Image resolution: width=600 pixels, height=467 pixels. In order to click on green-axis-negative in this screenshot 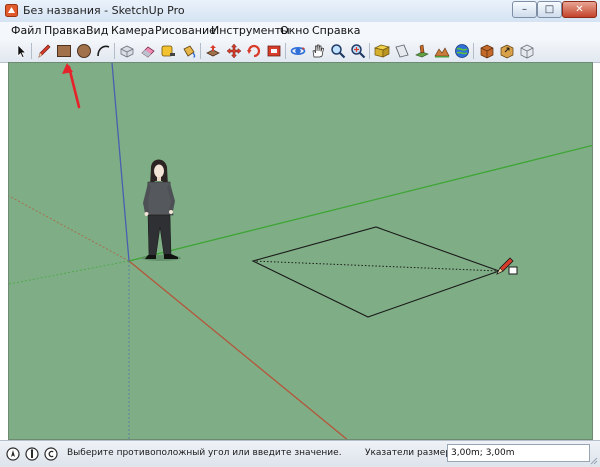, I will do `click(69, 272)`.